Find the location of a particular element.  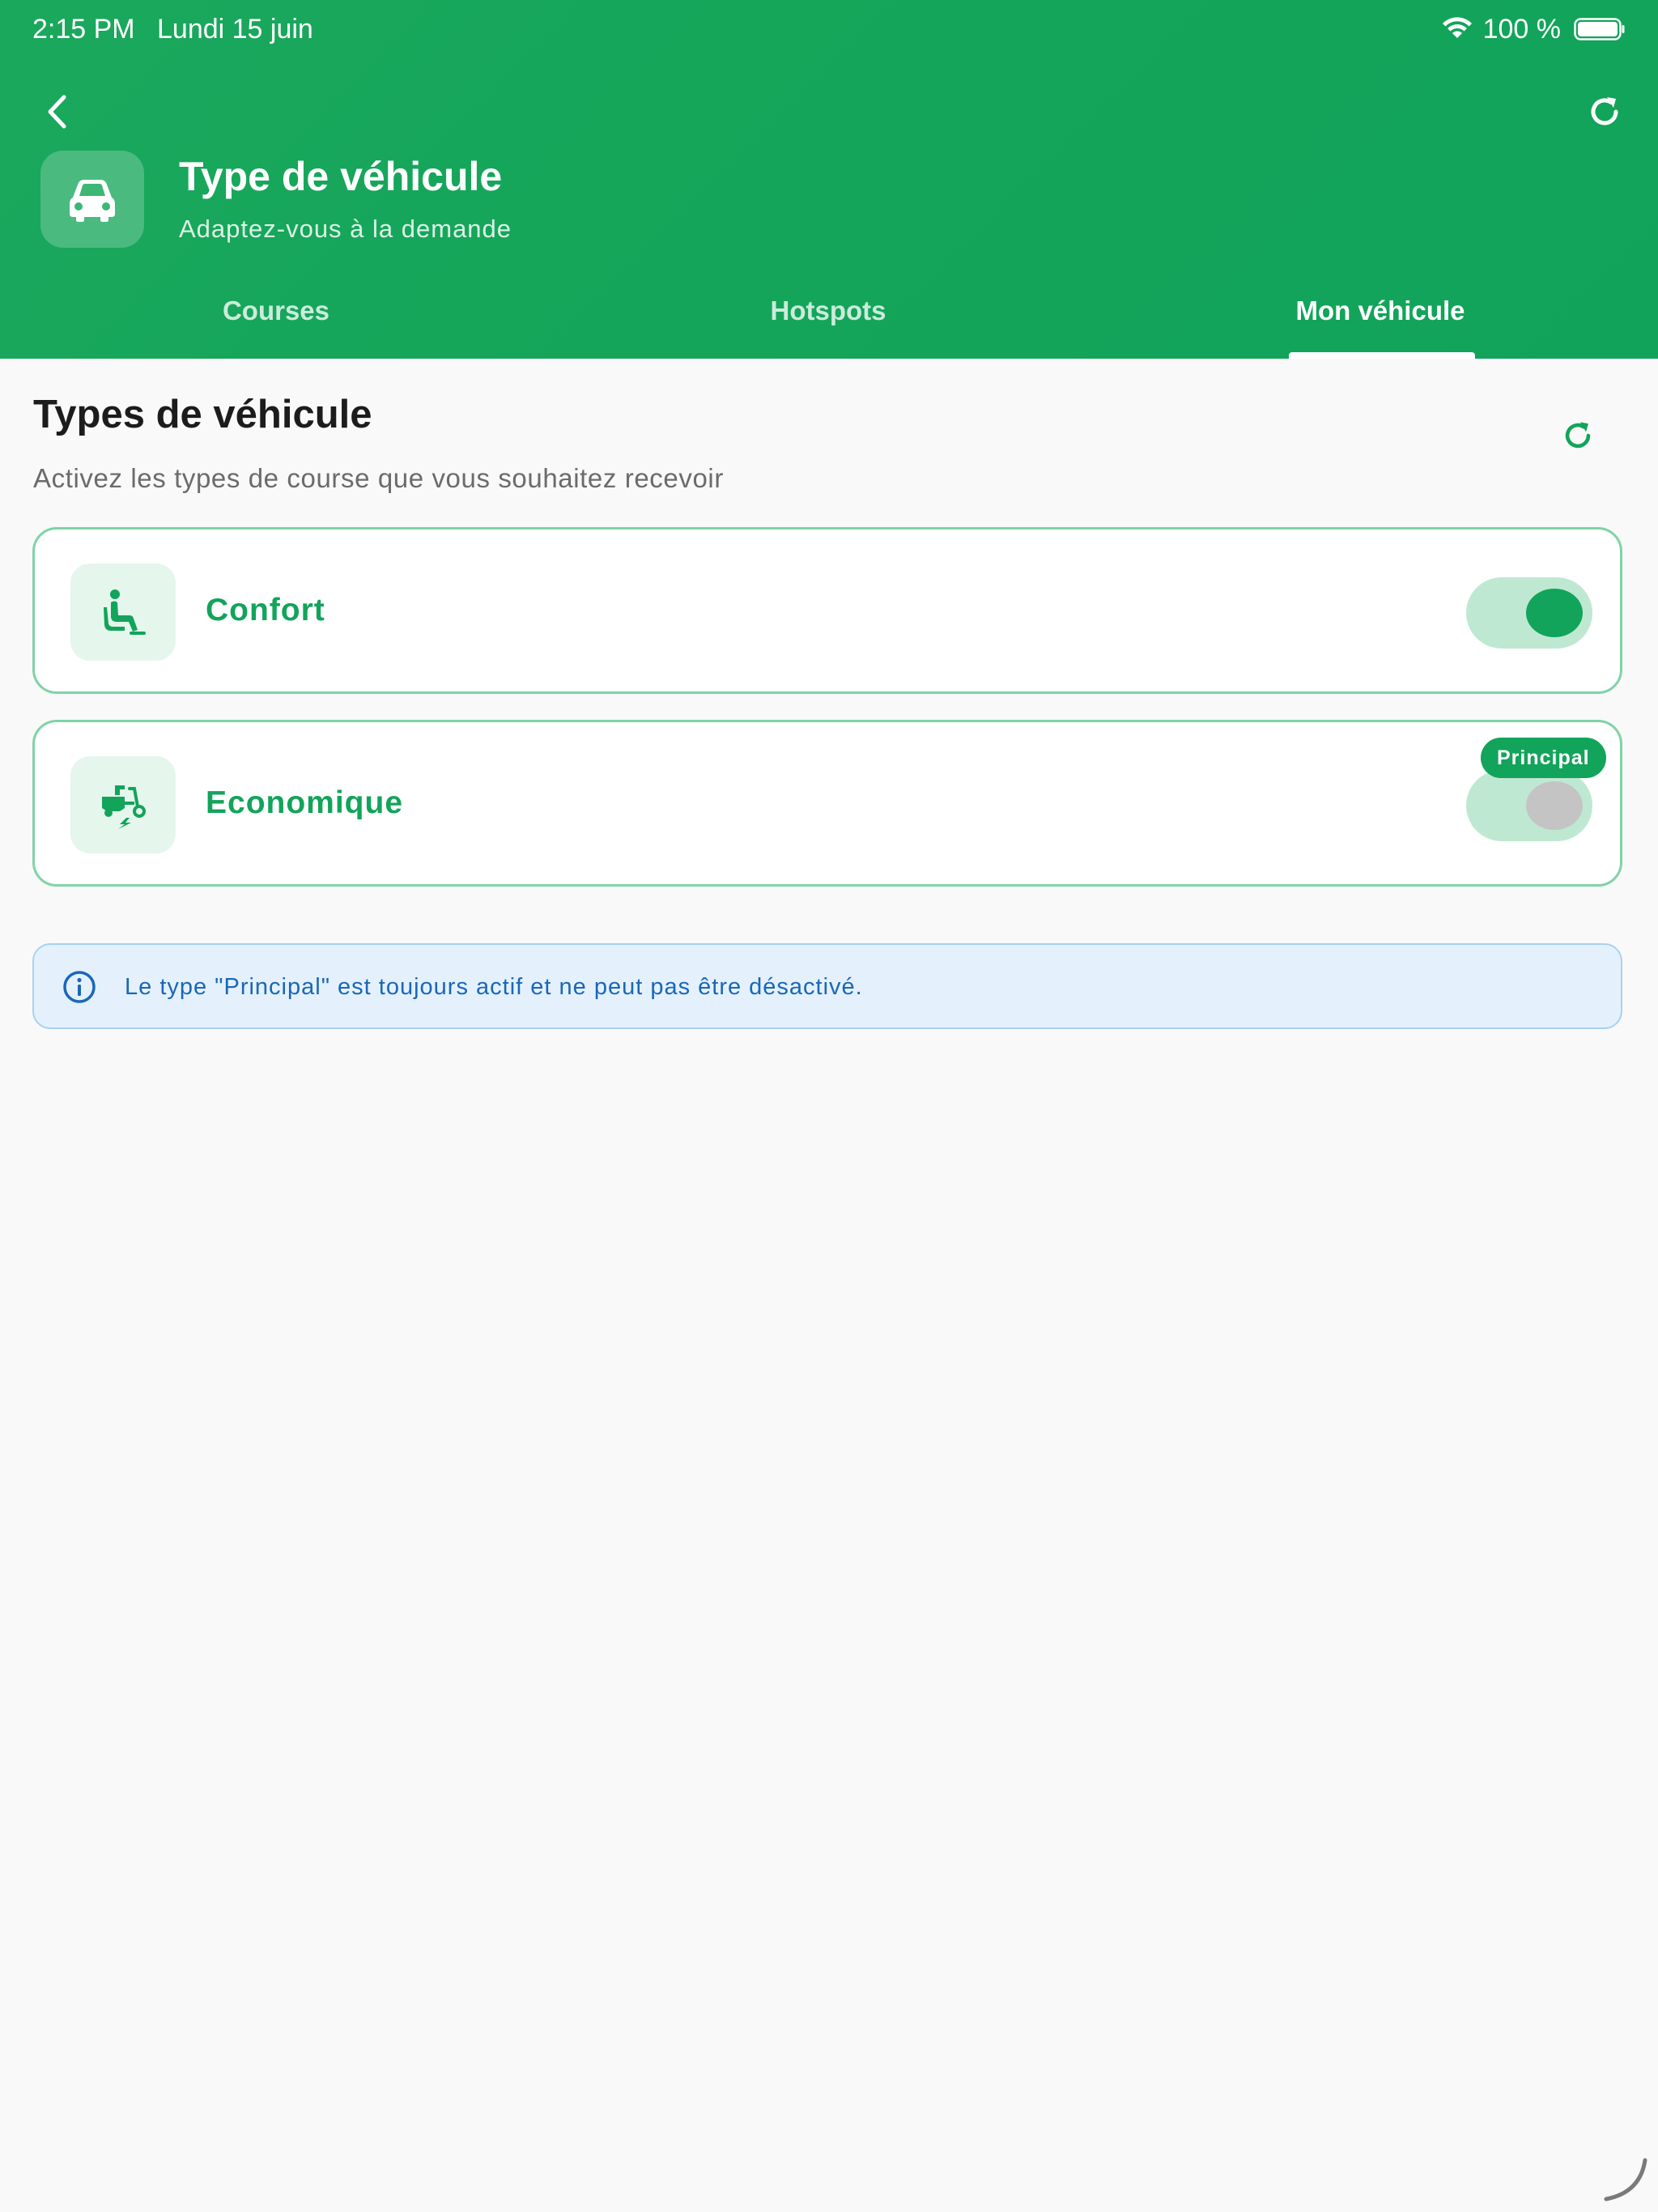

economique-toggle is located at coordinates (1529, 806).